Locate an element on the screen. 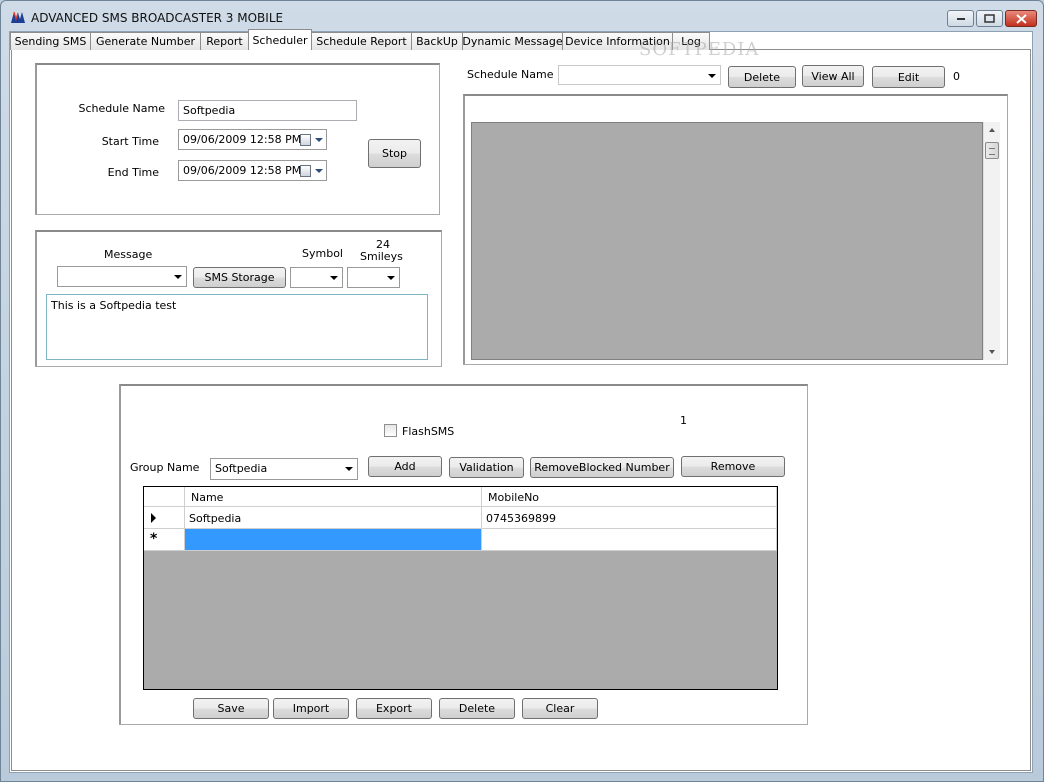  add-button: Add is located at coordinates (405, 466).